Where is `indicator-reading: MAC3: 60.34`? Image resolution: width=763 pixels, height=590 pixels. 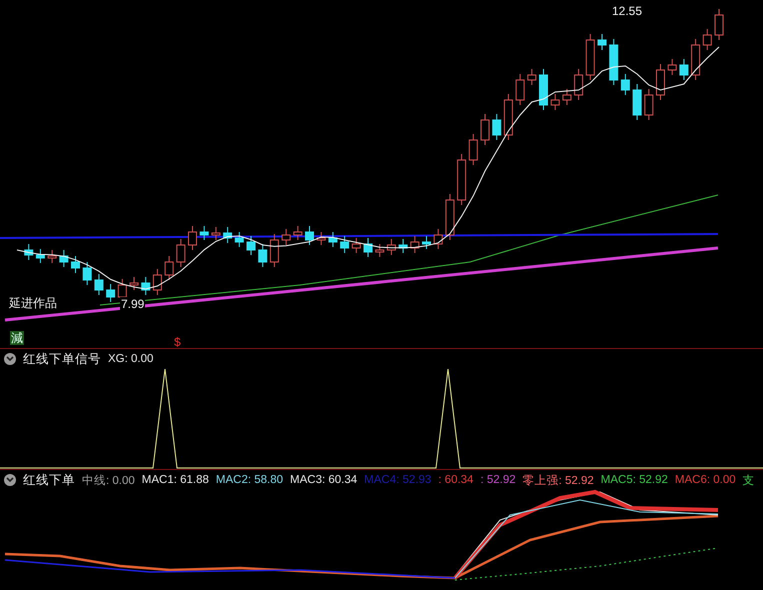
indicator-reading: MAC3: 60.34 is located at coordinates (324, 480).